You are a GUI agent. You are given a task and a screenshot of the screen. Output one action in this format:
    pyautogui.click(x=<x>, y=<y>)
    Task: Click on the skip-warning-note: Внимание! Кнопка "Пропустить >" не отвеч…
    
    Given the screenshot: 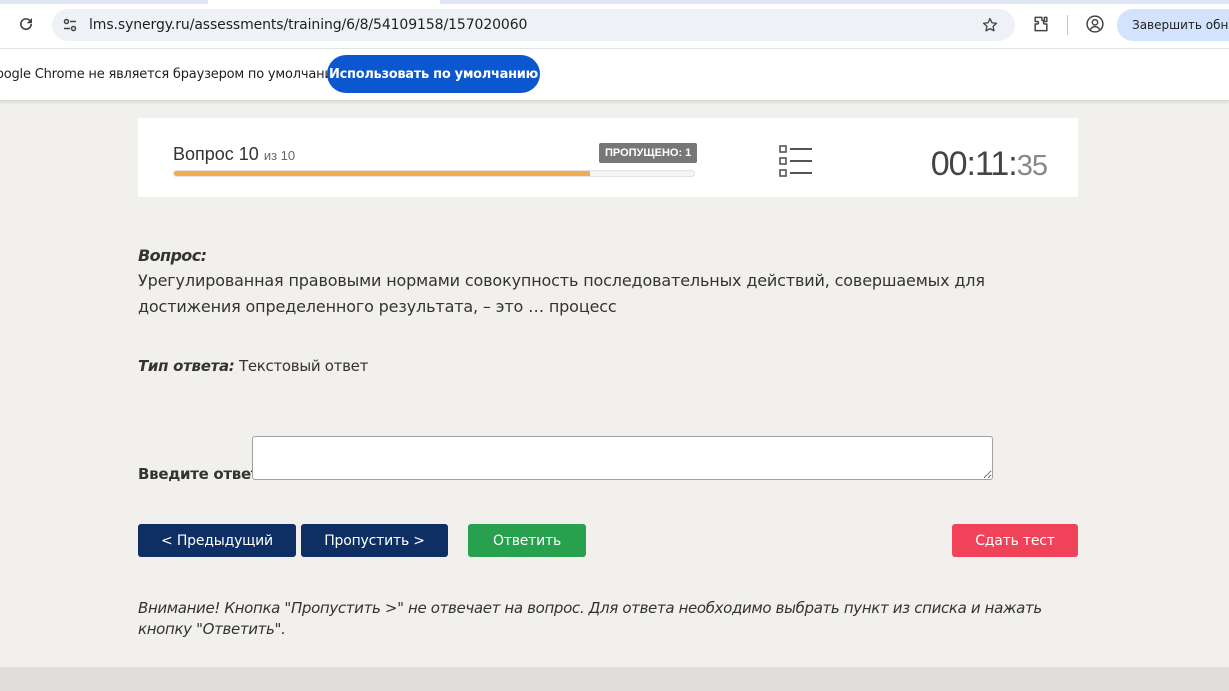 What is the action you would take?
    pyautogui.click(x=590, y=618)
    